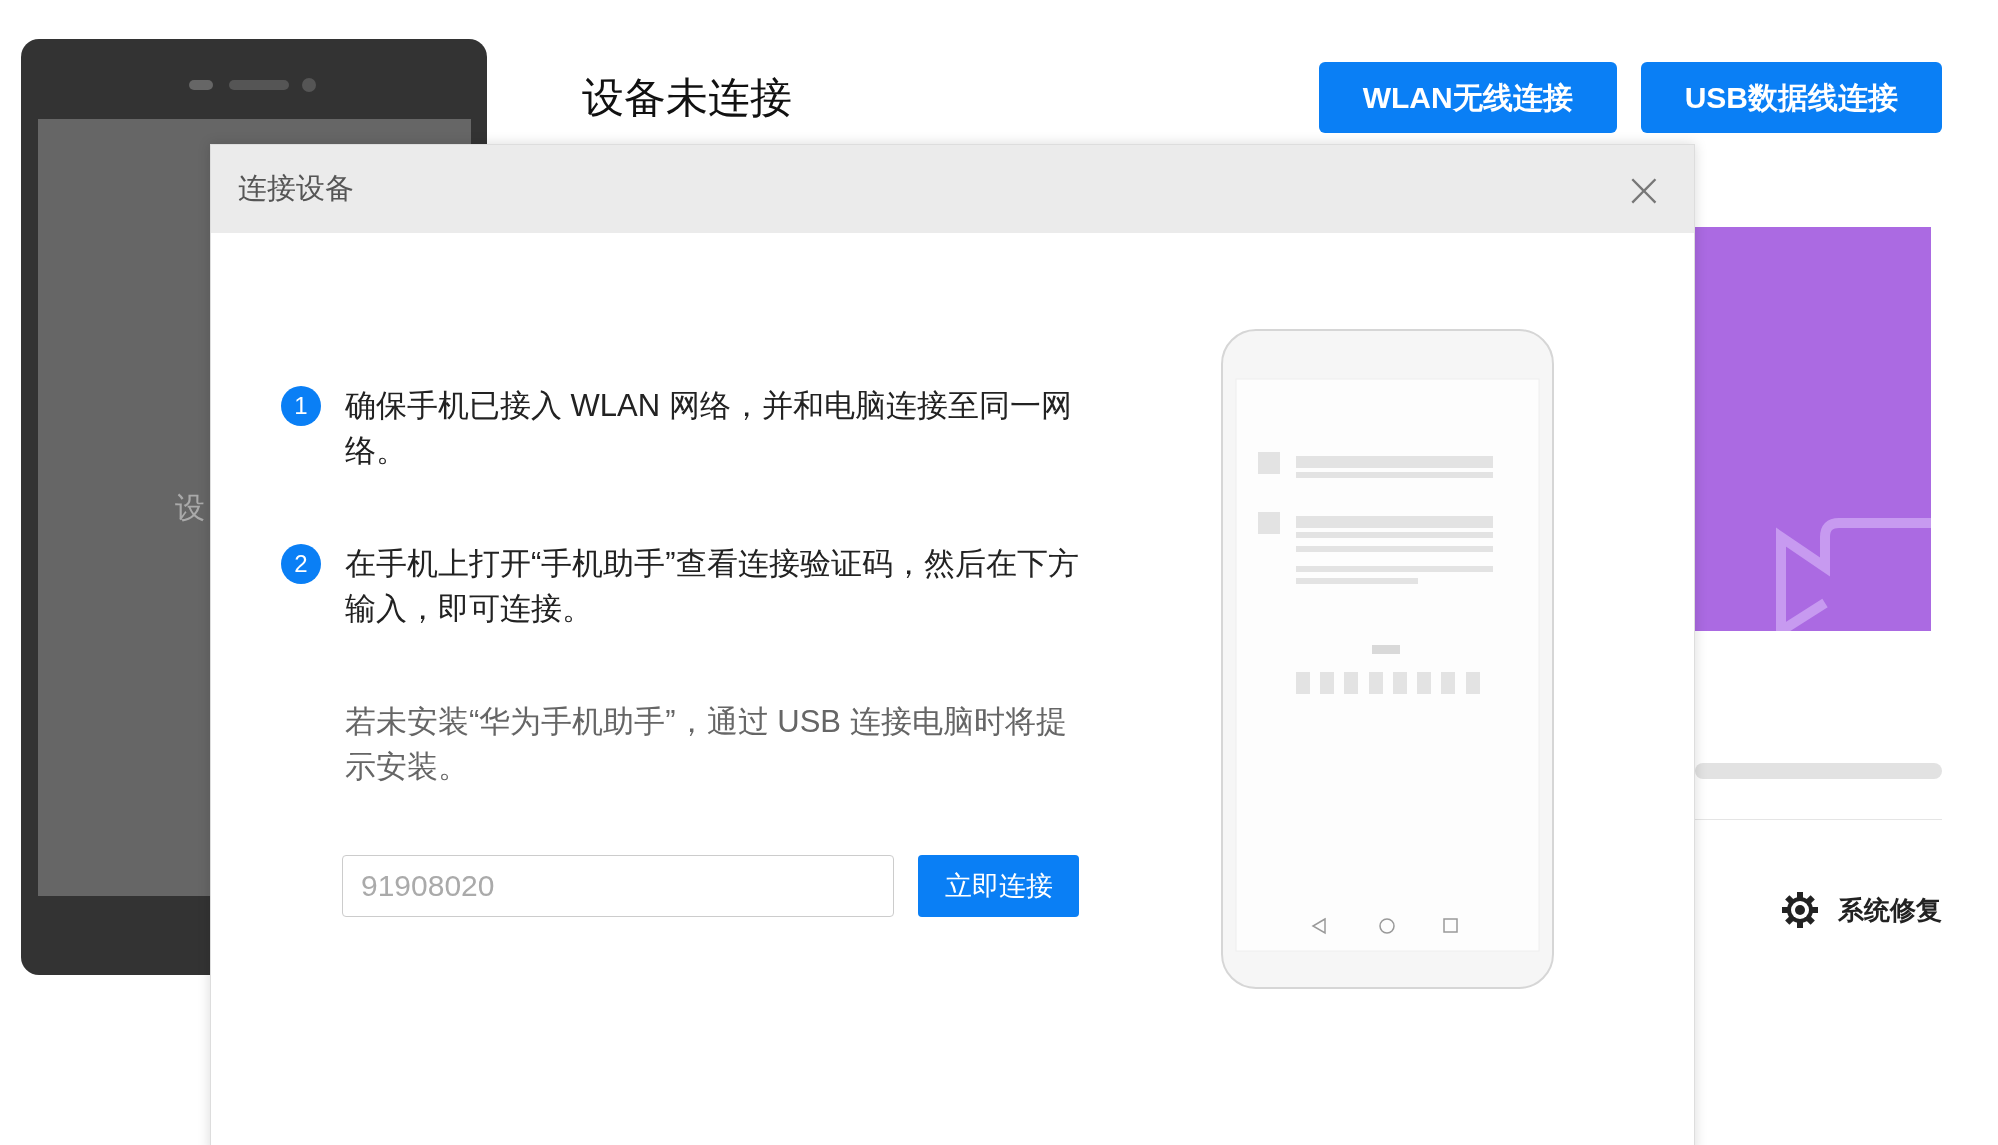 This screenshot has width=1998, height=1145. What do you see at coordinates (712, 586) in the screenshot?
I see `step-text: 在手机上打开“手机助手”查看连接验证码，然后在下方输入，即可连接。` at bounding box center [712, 586].